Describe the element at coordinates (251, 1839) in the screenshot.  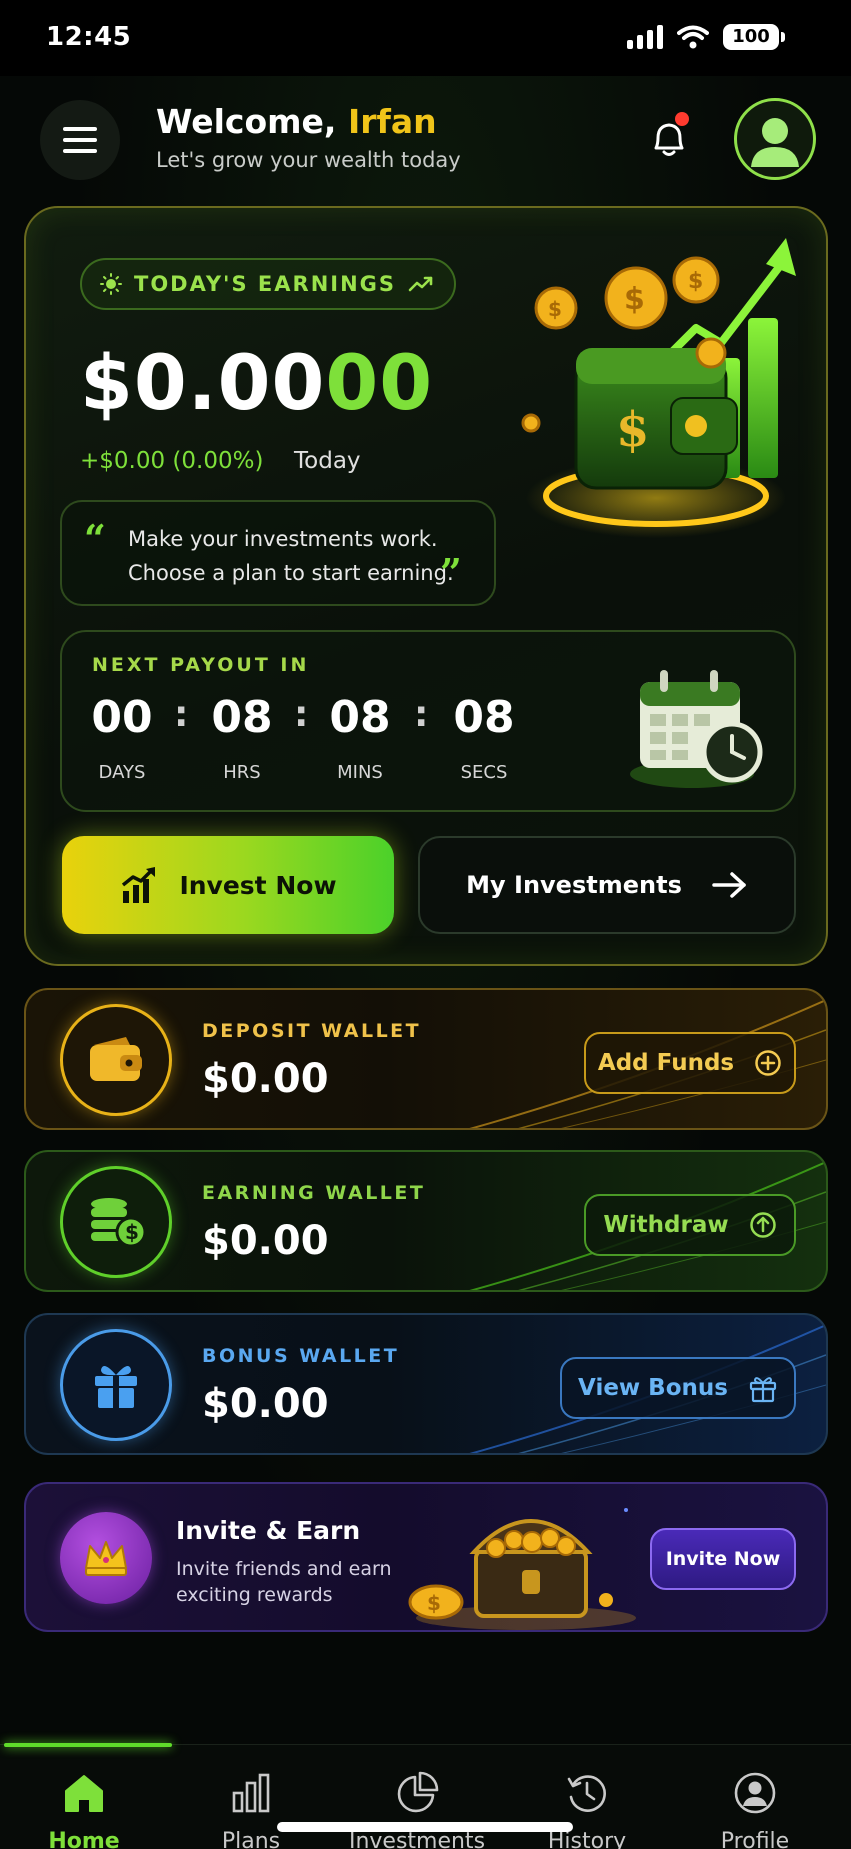
I see `nav-label-plans: Plans` at that location.